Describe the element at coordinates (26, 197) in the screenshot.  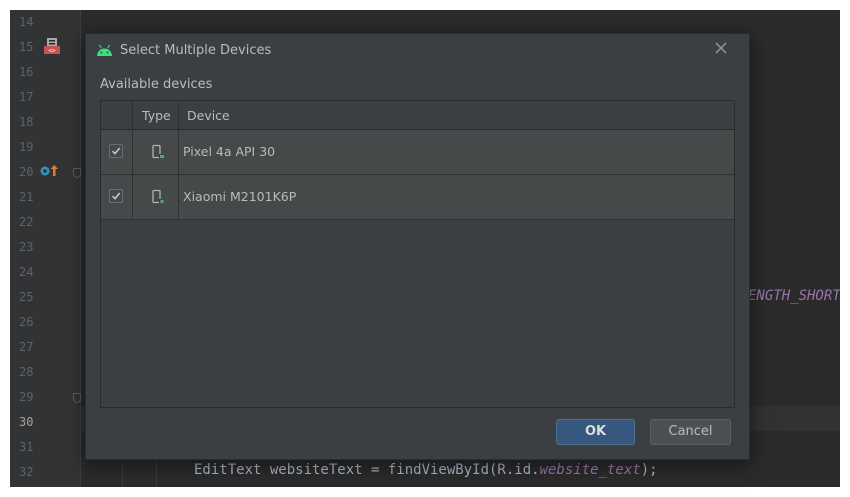
I see `line-number: 21` at that location.